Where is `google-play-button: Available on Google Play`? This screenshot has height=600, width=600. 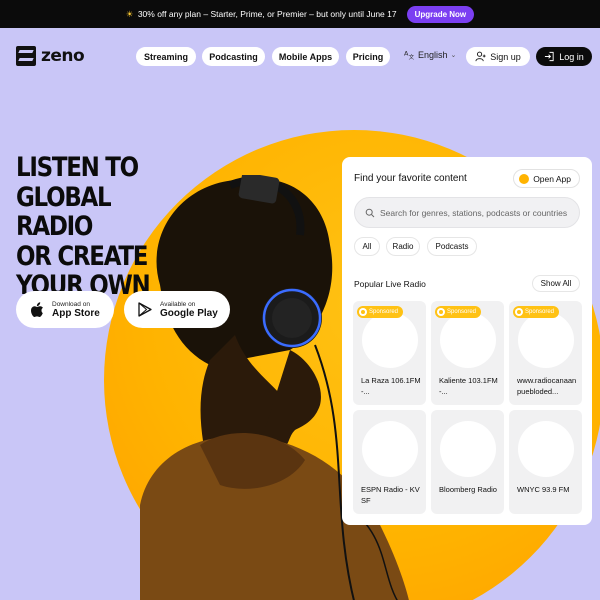
google-play-button: Available on Google Play is located at coordinates (177, 309).